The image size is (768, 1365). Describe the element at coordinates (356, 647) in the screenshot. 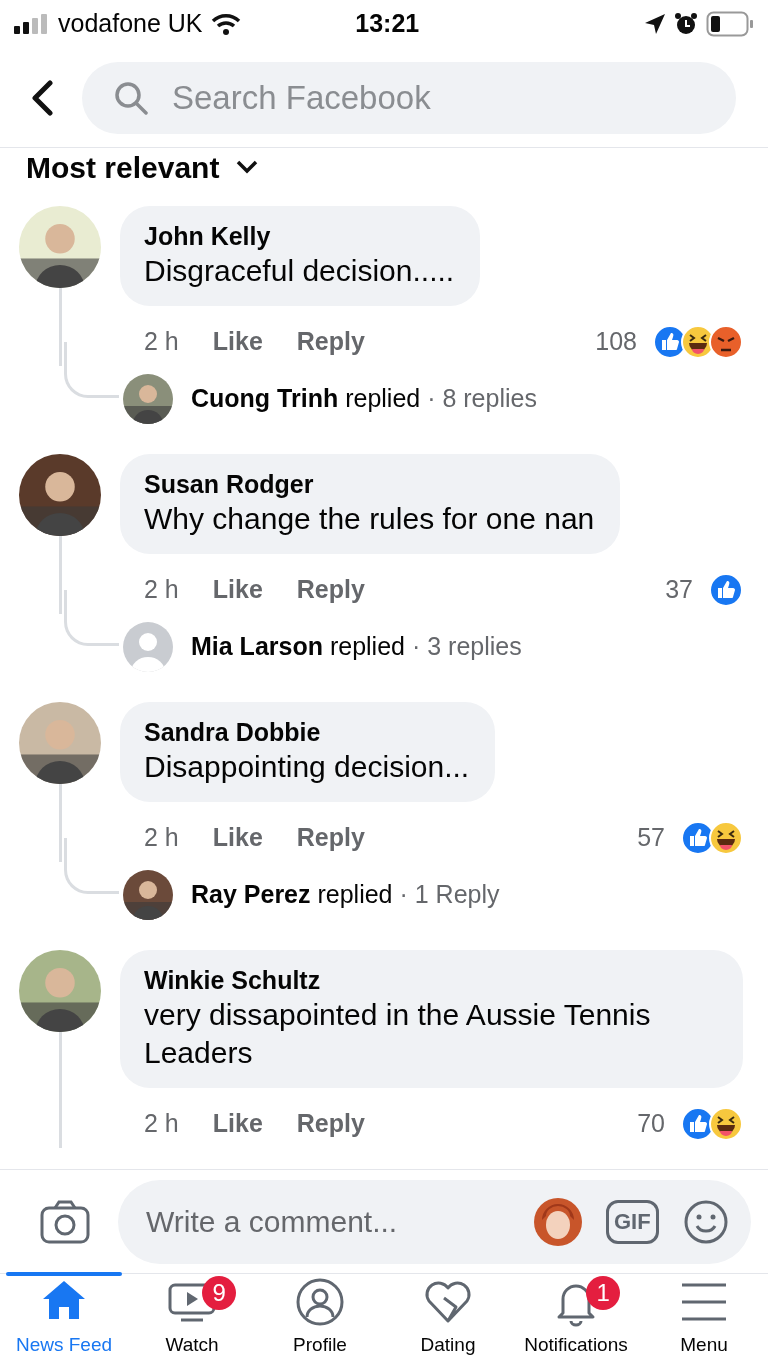

I see `replies-link: Mia Larson replied · 3 replies` at that location.